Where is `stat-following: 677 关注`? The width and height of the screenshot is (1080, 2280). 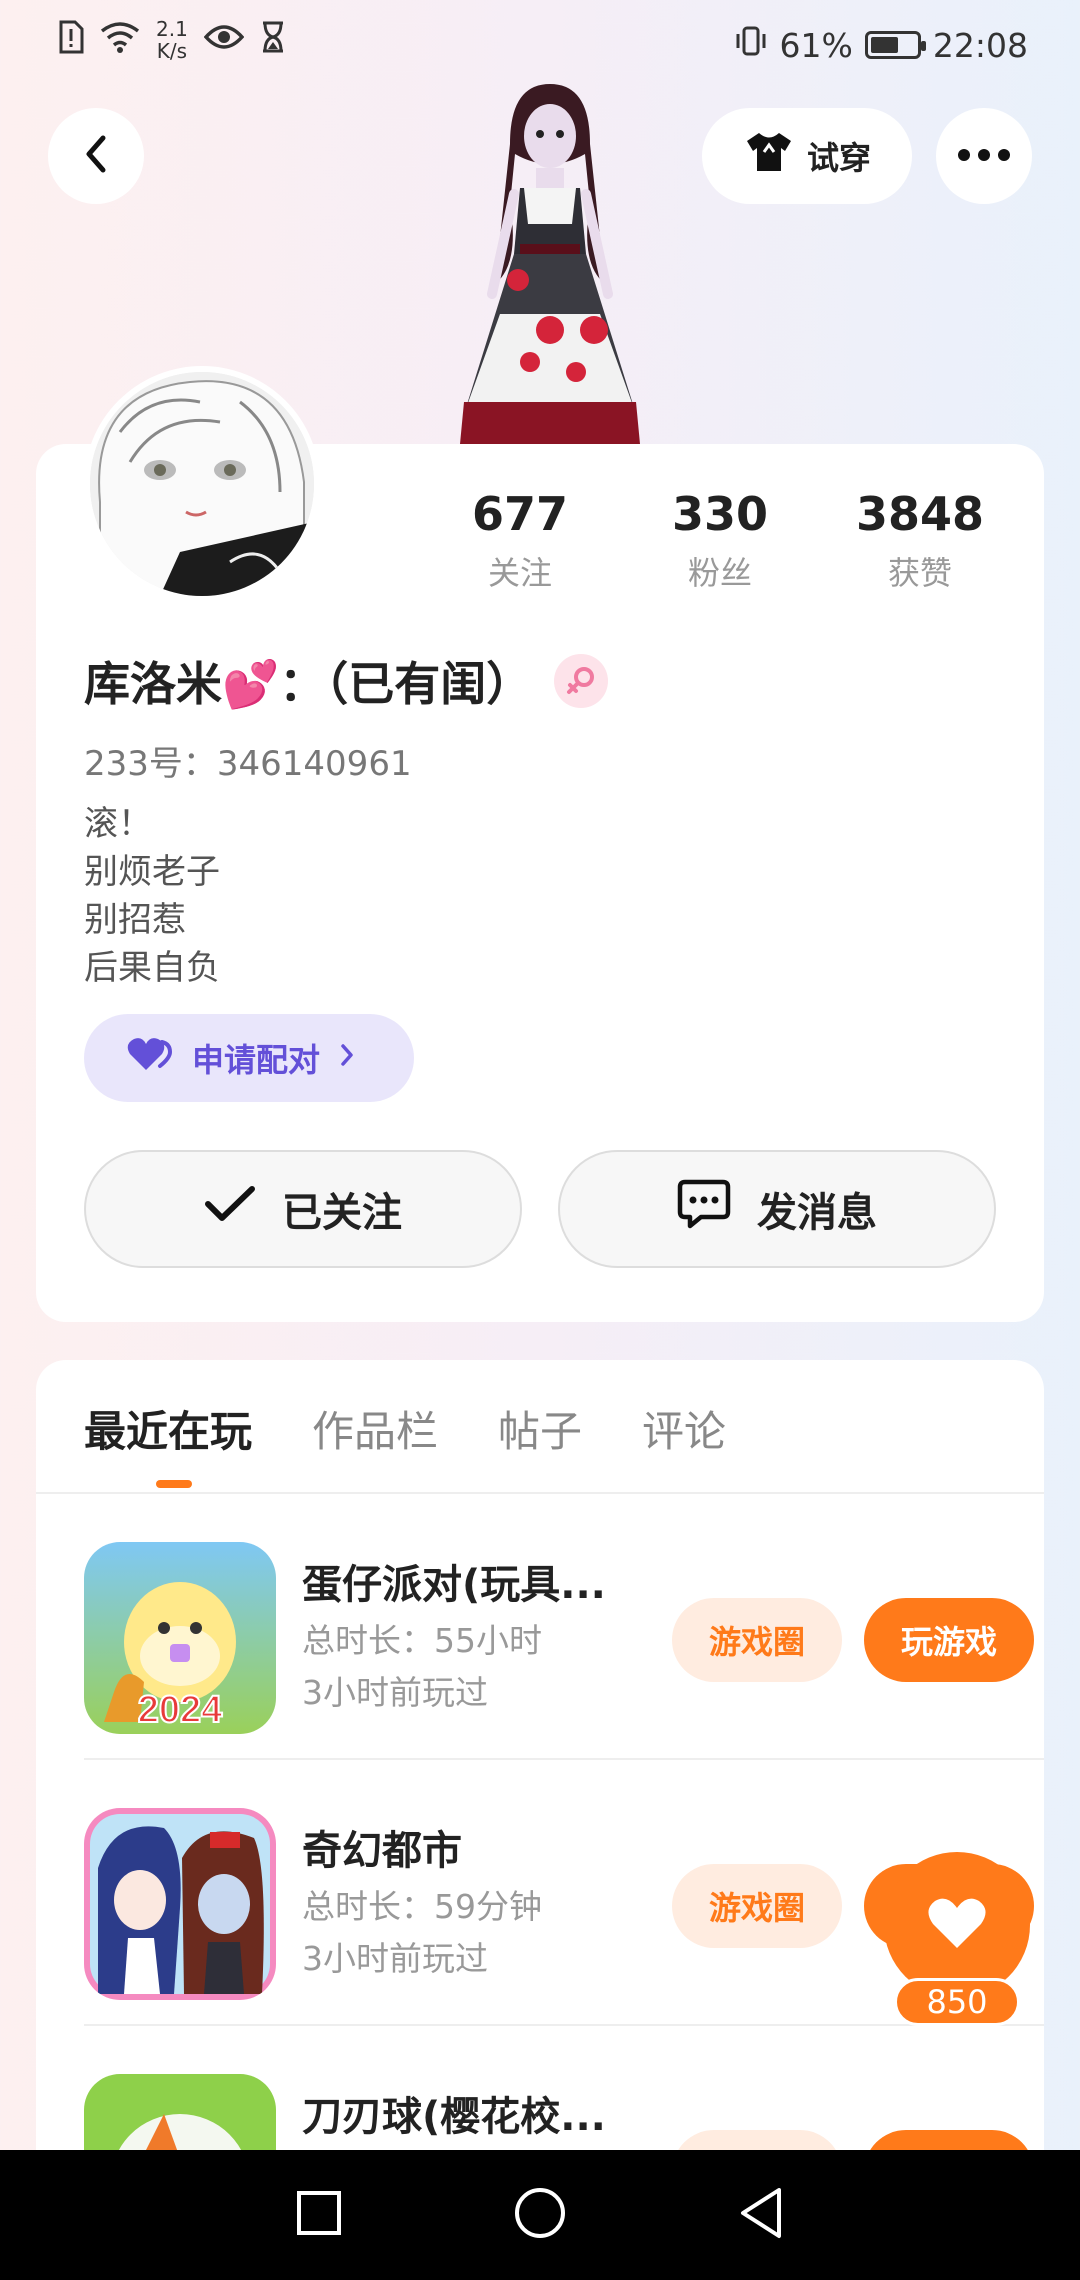 stat-following: 677 关注 is located at coordinates (520, 540).